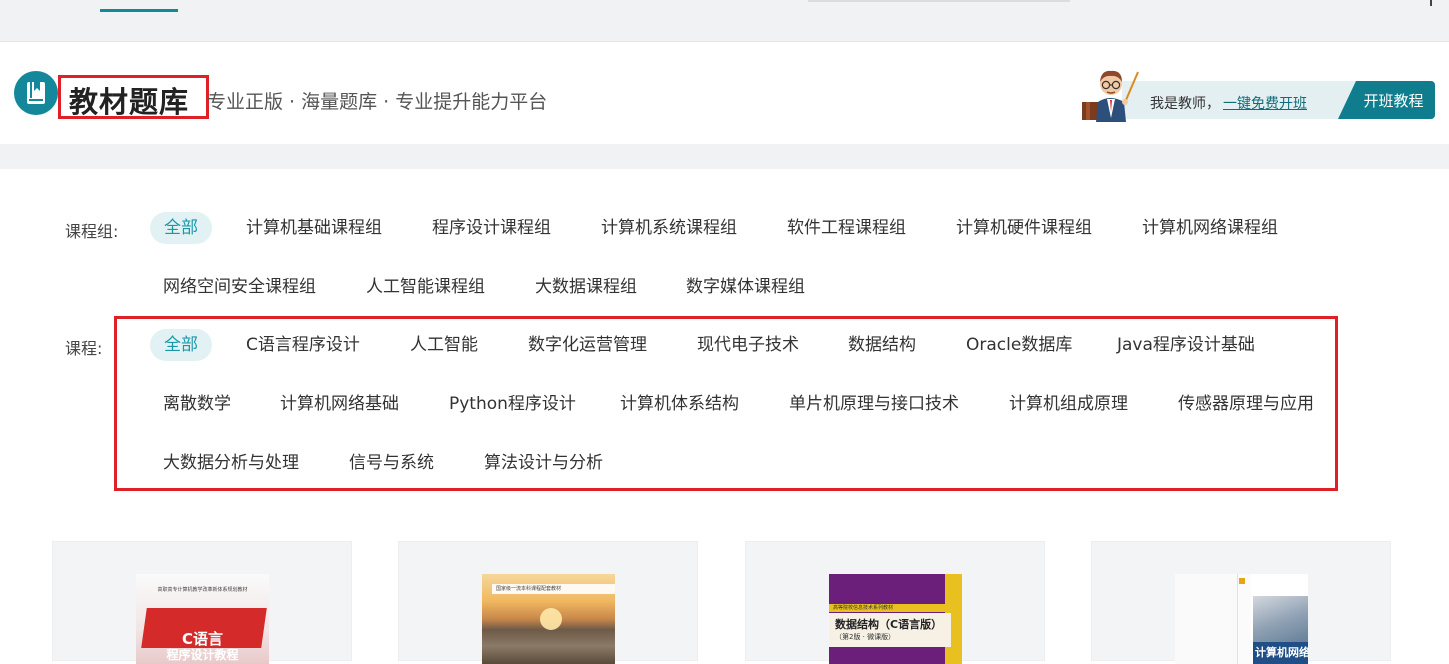 The image size is (1449, 664). I want to click on book-card: 国家级一流本科课程配套教材, so click(548, 602).